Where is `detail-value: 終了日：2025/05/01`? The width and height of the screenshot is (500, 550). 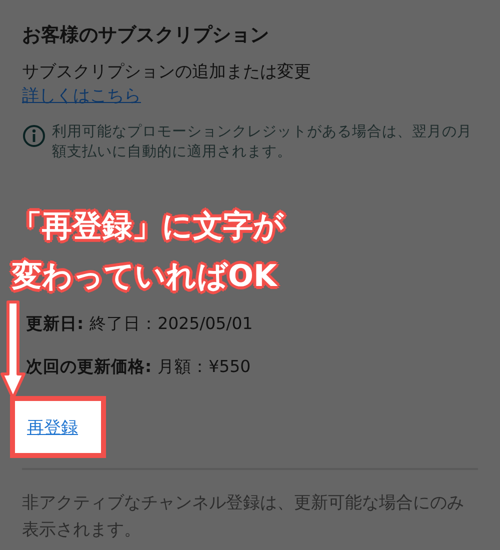 detail-value: 終了日：2025/05/01 is located at coordinates (171, 324).